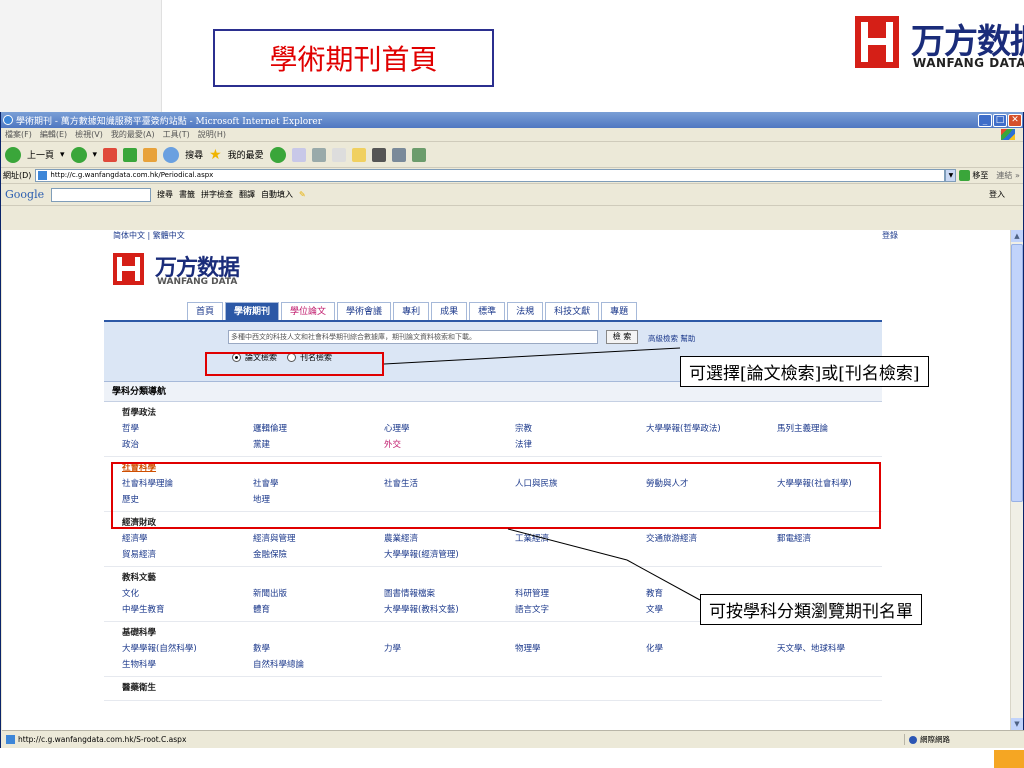 The width and height of the screenshot is (1024, 768). Describe the element at coordinates (187, 444) in the screenshot. I see `subject-link: 政治` at that location.